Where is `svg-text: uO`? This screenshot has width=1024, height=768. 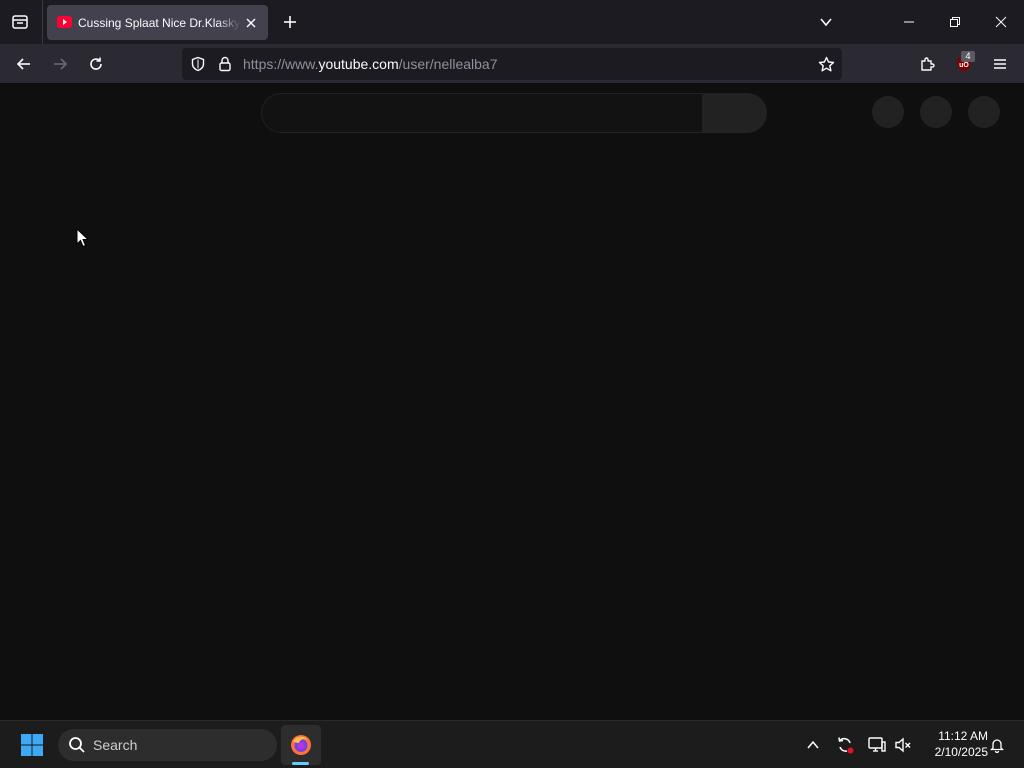 svg-text: uO is located at coordinates (964, 65).